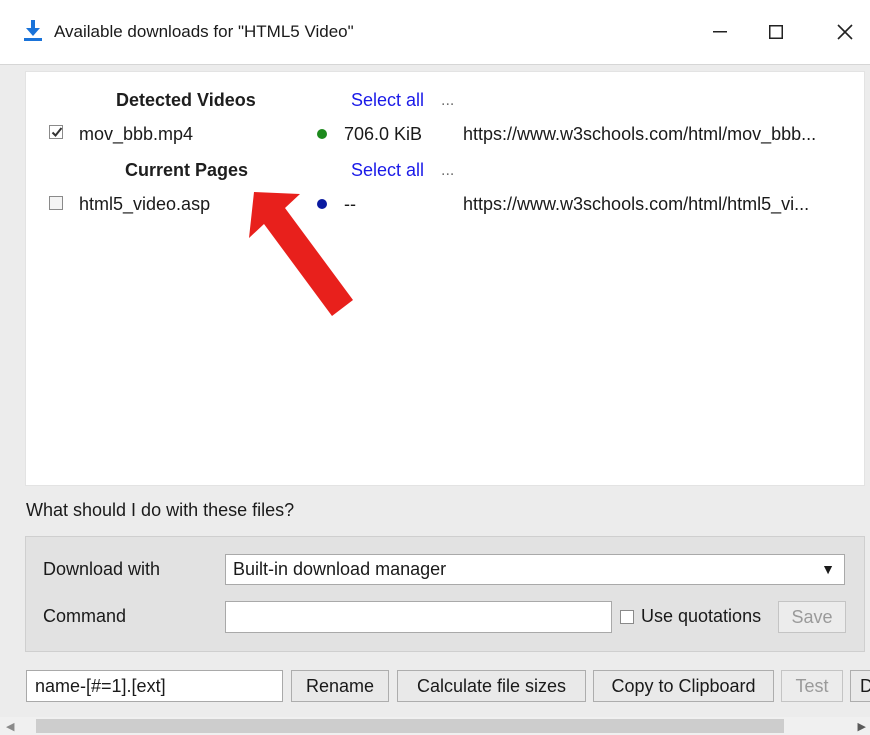 Image resolution: width=870 pixels, height=735 pixels. I want to click on download-with-label: Download with, so click(102, 569).